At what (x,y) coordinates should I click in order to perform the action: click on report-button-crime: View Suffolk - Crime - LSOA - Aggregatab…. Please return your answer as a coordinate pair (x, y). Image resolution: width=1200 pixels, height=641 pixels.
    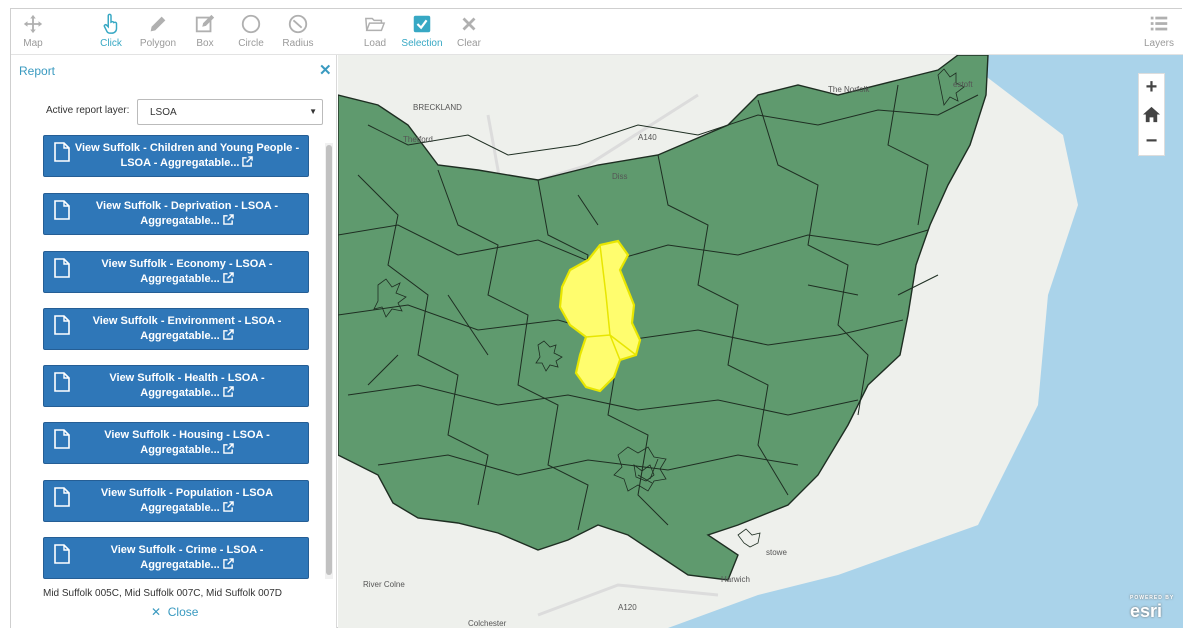
    Looking at the image, I should click on (176, 558).